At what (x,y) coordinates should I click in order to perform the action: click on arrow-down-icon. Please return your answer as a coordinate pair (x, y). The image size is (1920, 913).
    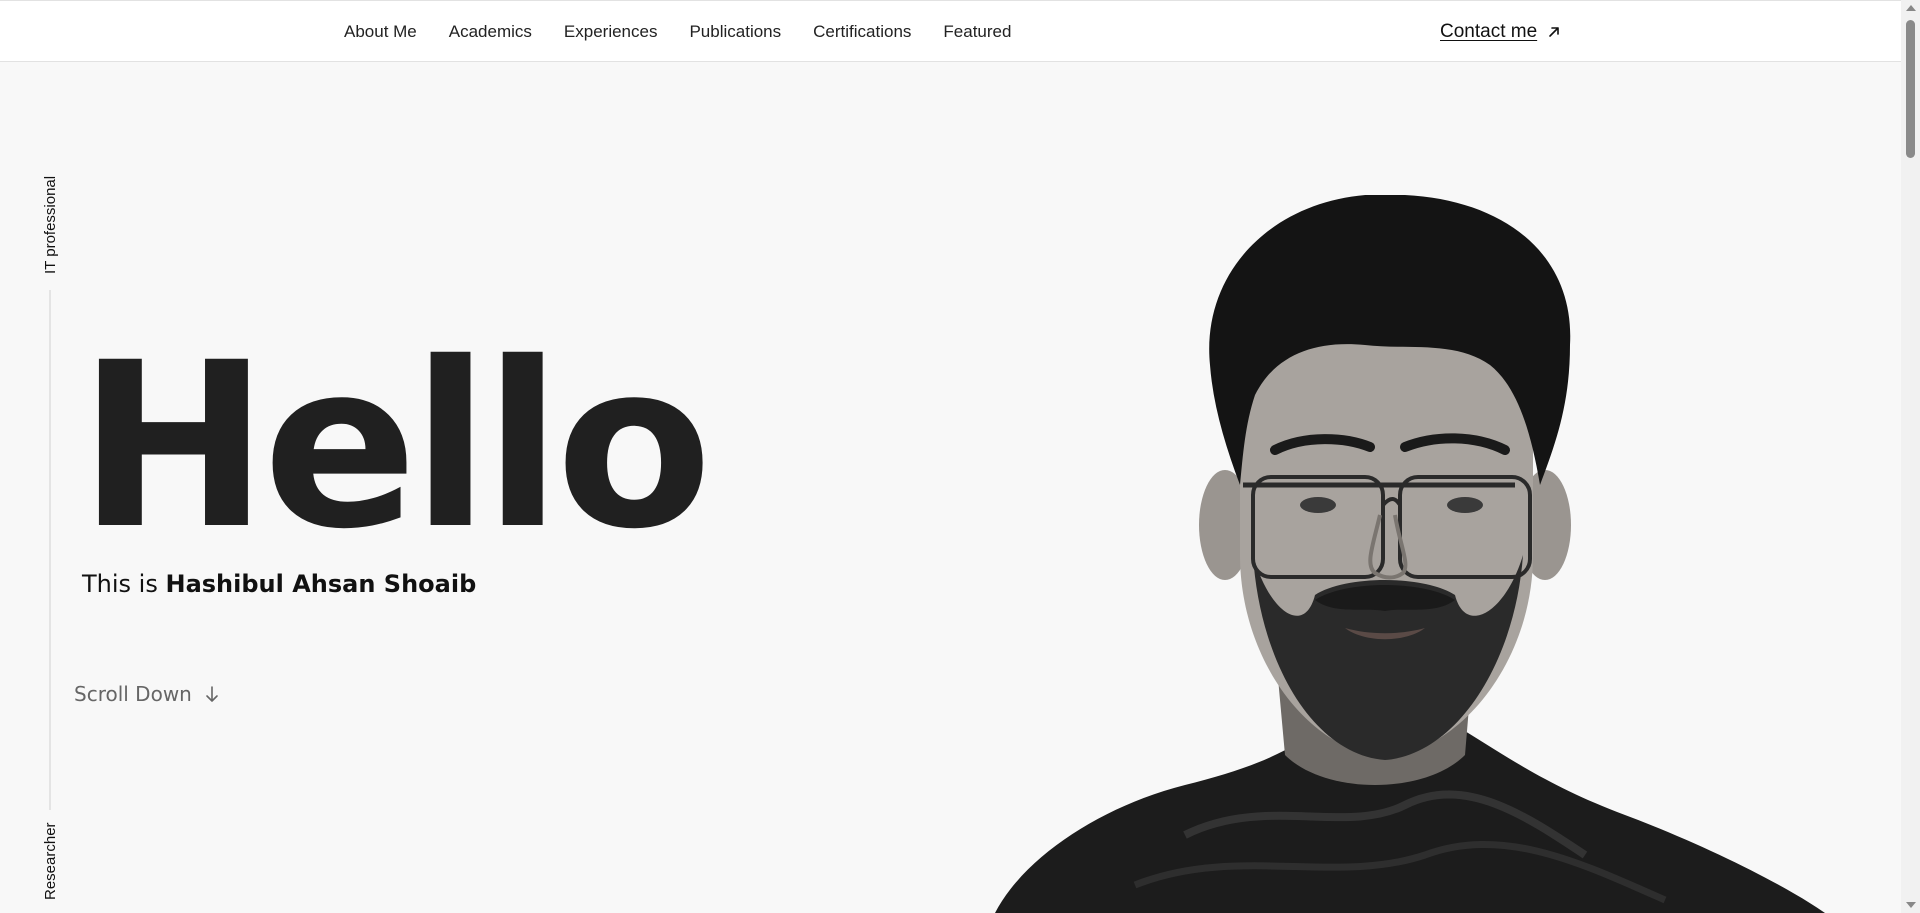
    Looking at the image, I should click on (212, 694).